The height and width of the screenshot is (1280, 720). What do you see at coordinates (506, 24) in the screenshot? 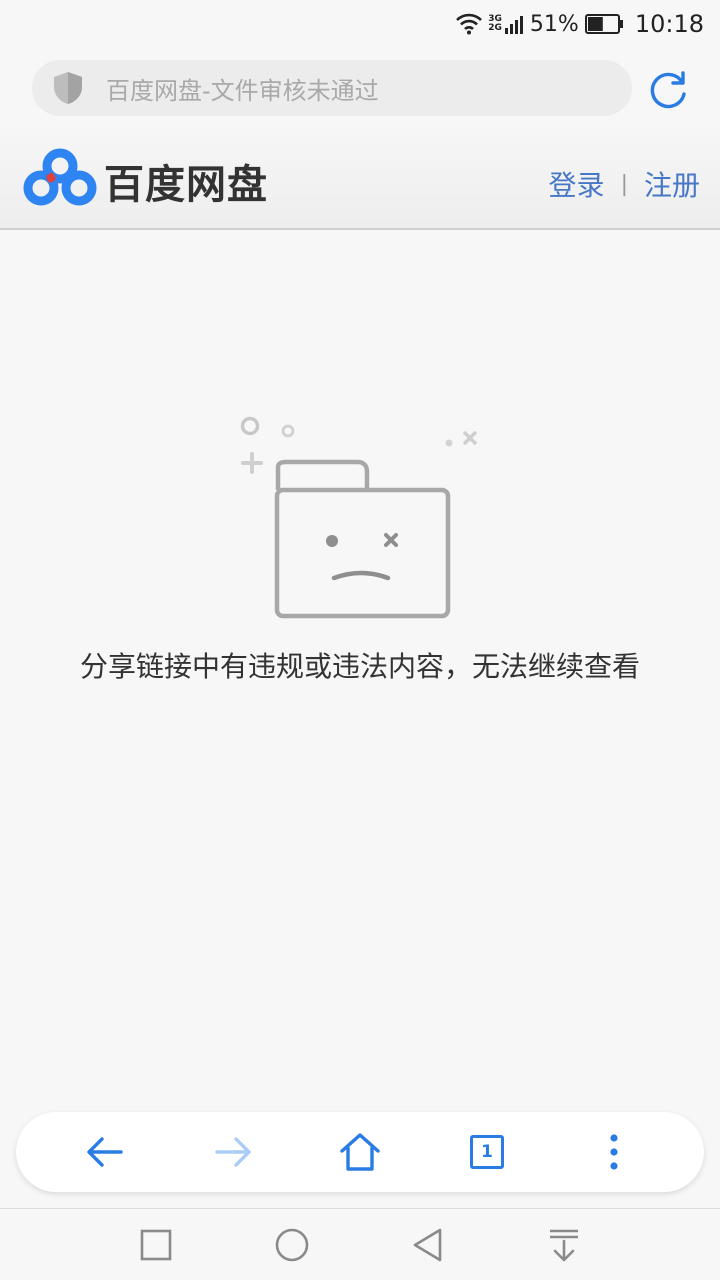
I see `signal-icon: 3G 2G` at bounding box center [506, 24].